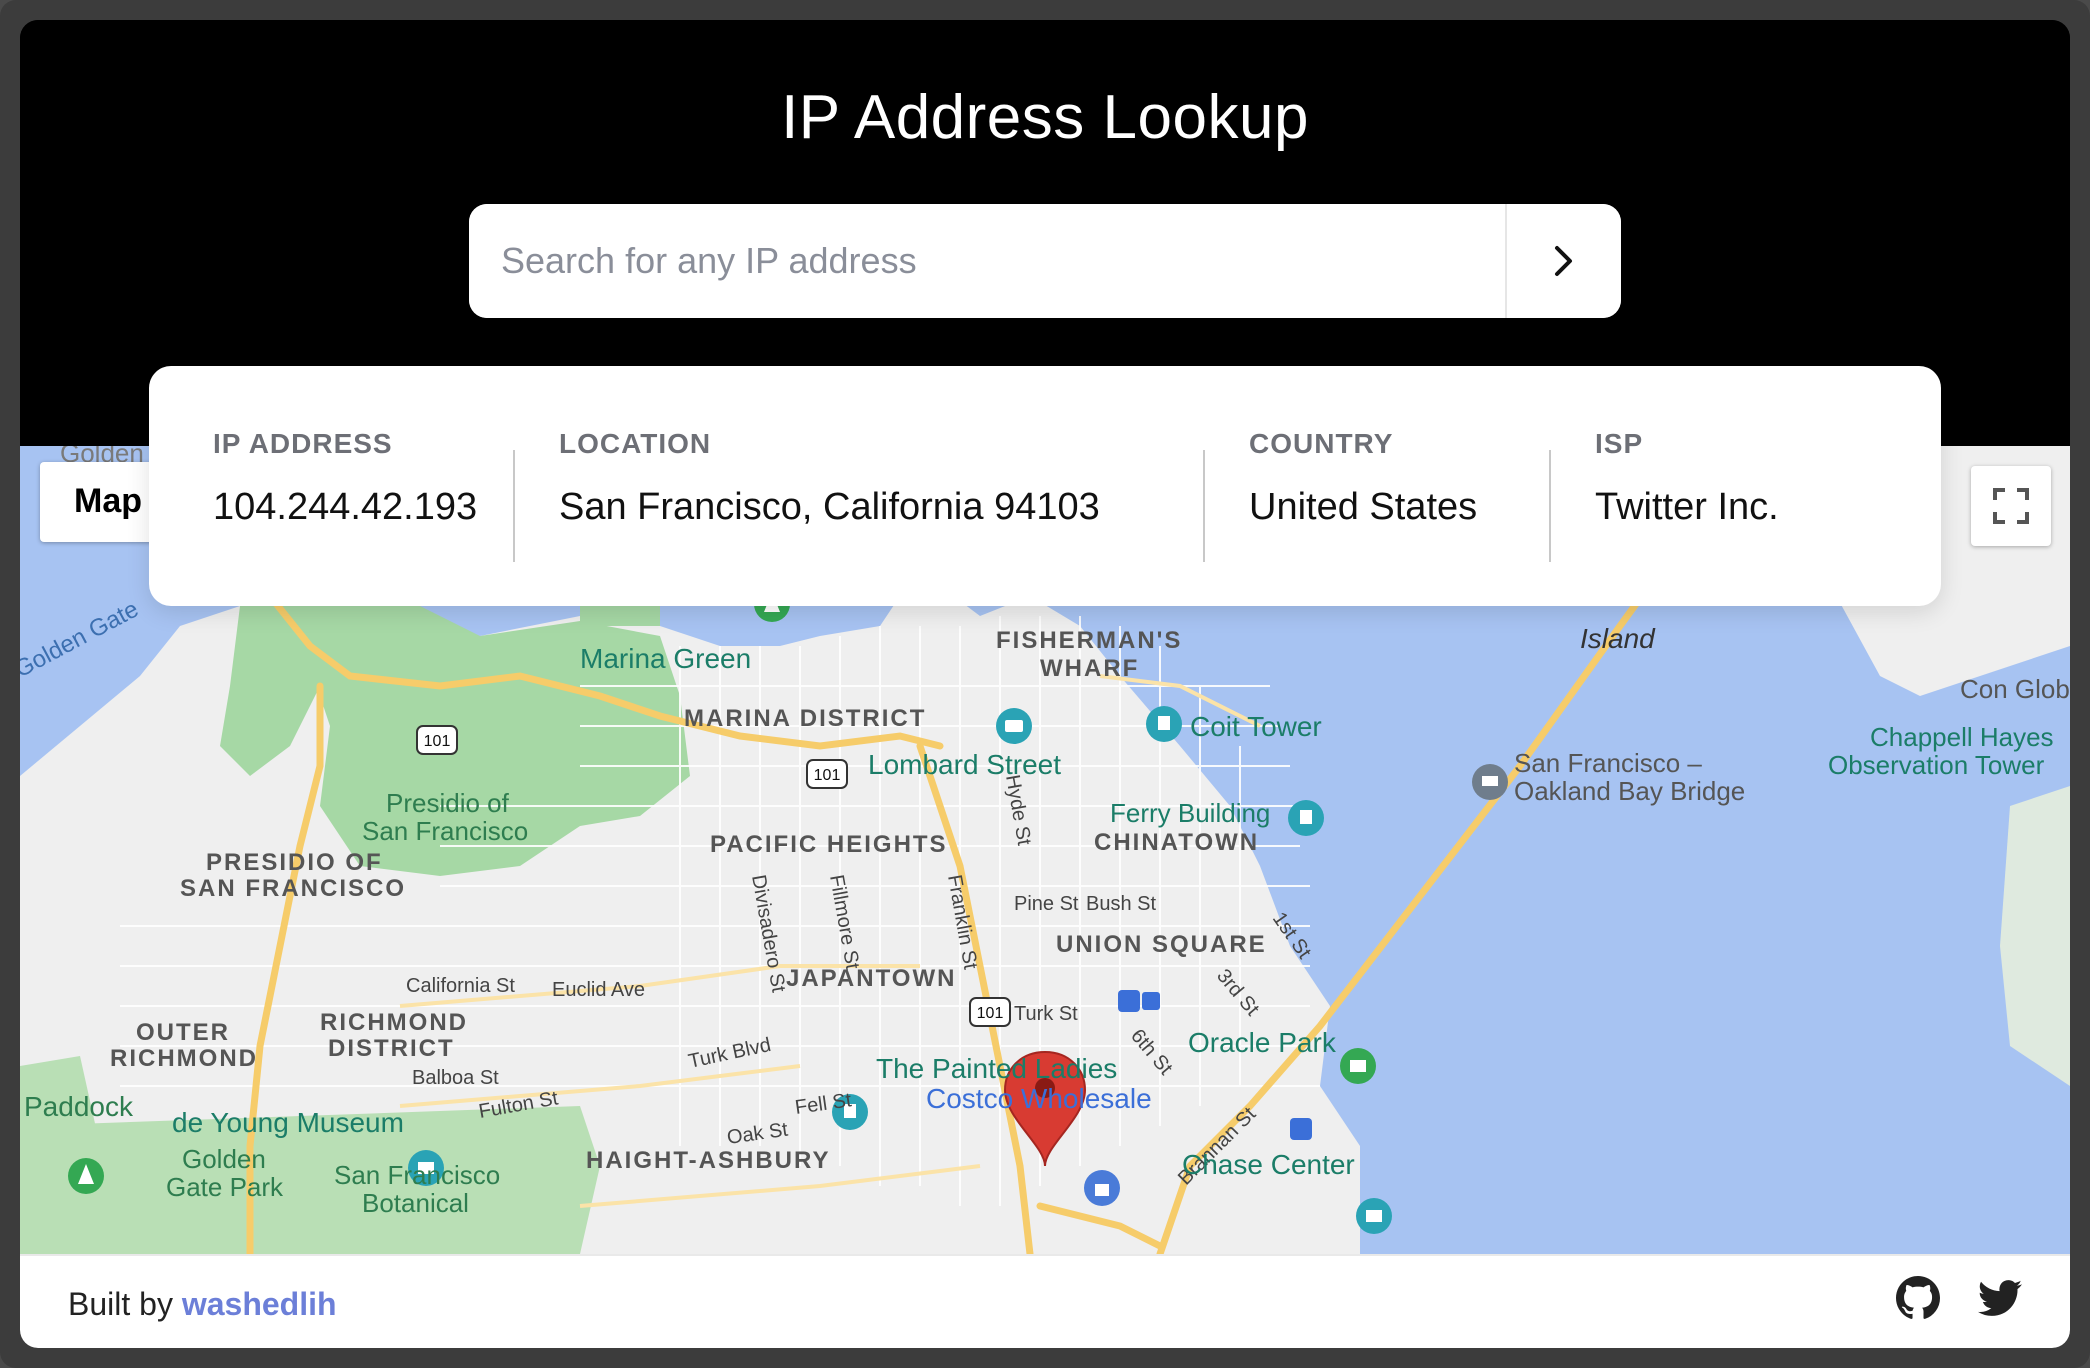  Describe the element at coordinates (829, 507) in the screenshot. I see `location-value: San Francisco, California 94103` at that location.